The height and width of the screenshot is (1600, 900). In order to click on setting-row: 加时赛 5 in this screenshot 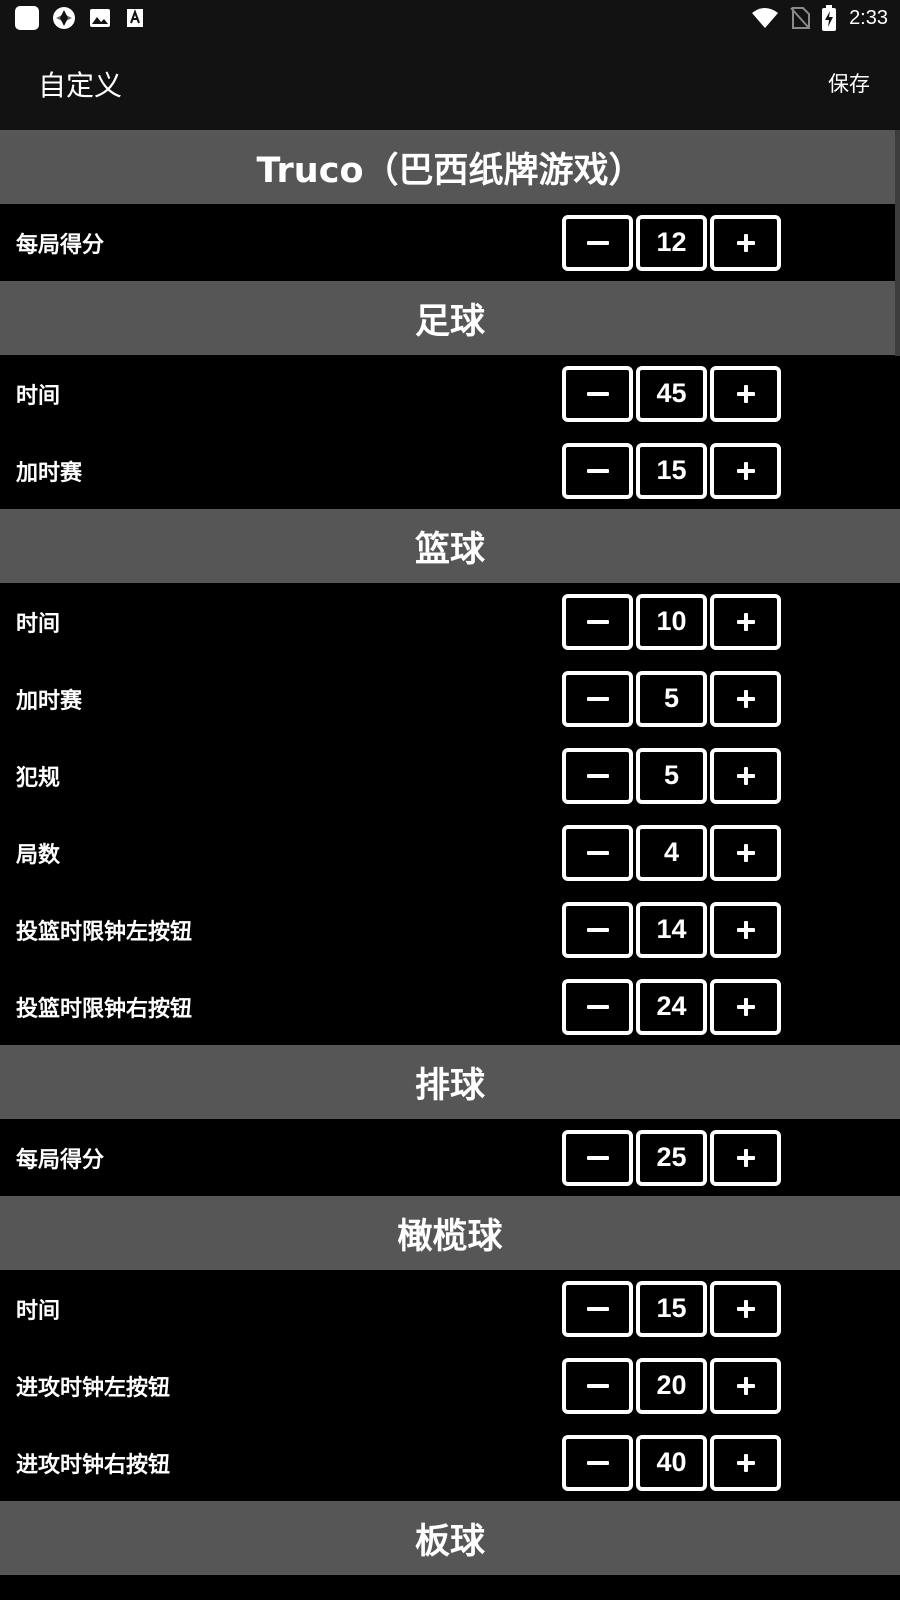, I will do `click(450, 698)`.